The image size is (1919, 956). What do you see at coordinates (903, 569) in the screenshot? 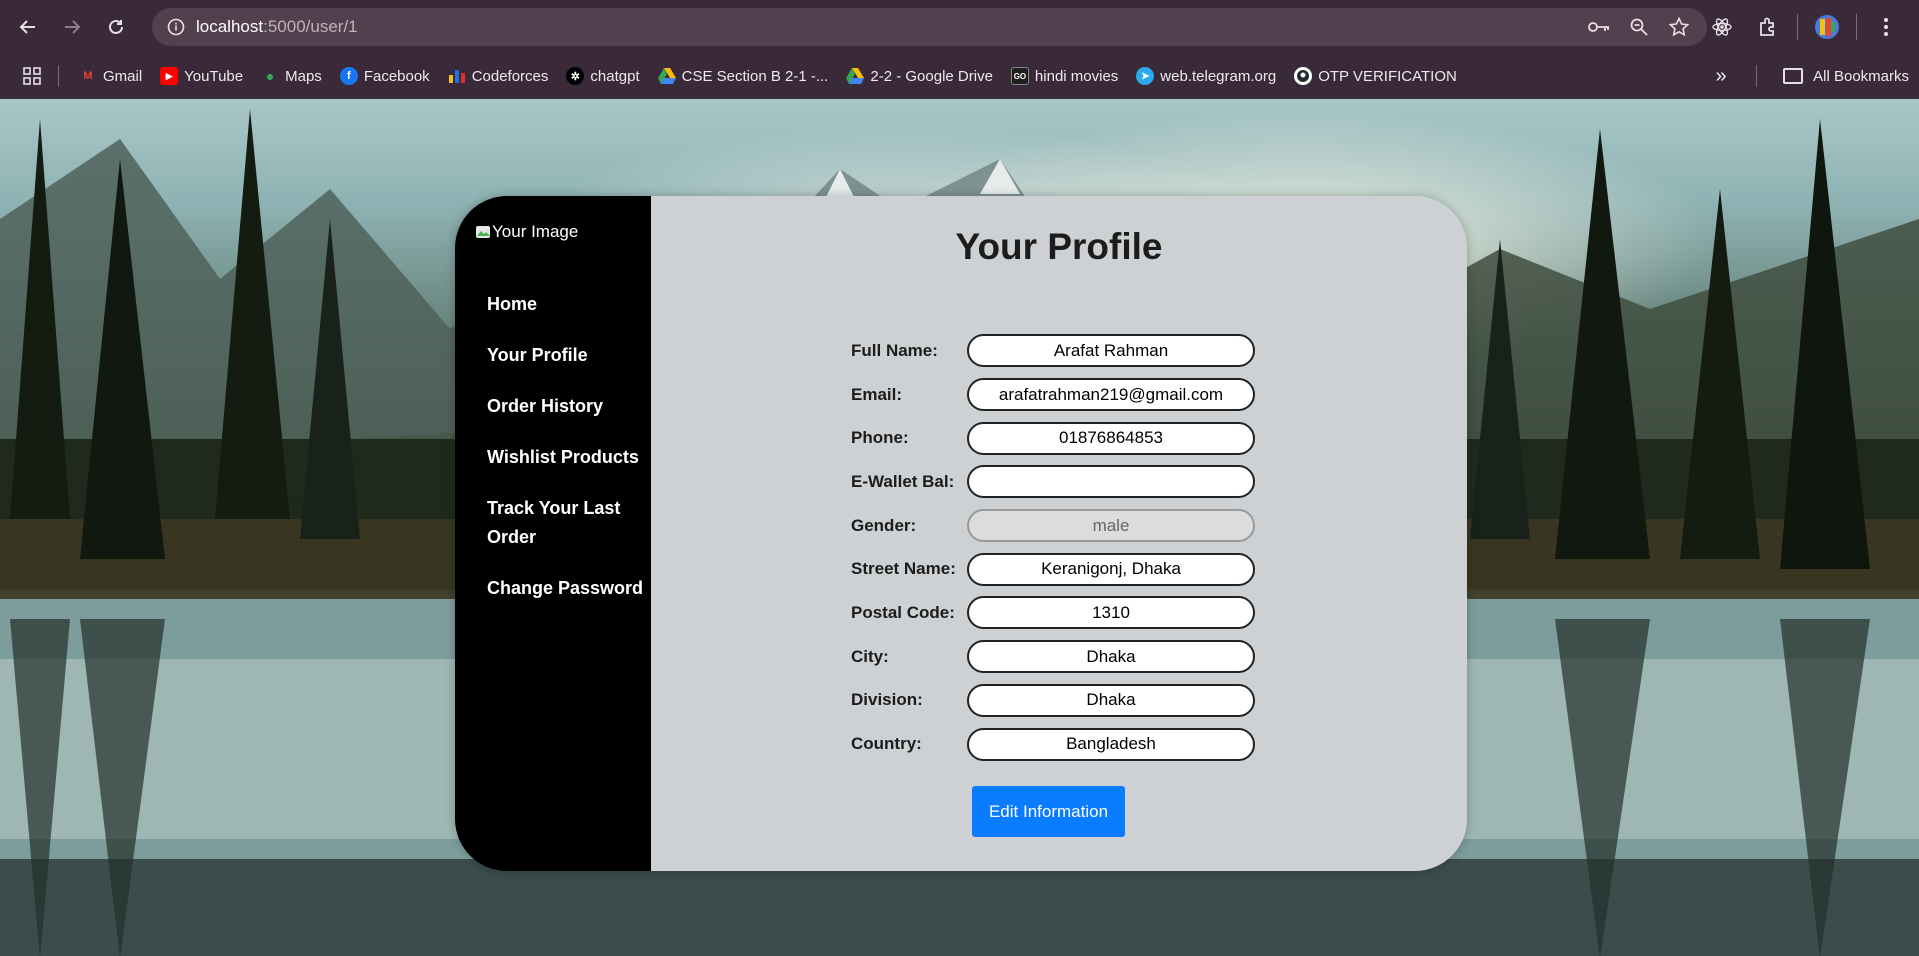
I see `street-name-label: Street Name:` at bounding box center [903, 569].